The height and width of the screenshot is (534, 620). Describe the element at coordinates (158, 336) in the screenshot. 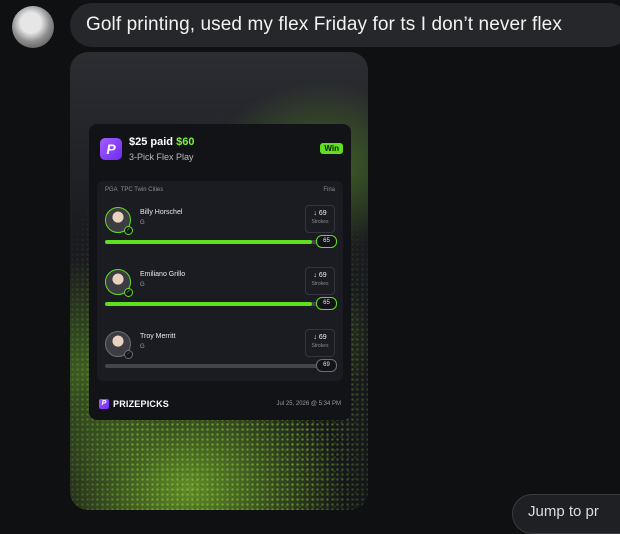

I see `player-name: Troy Merritt` at that location.